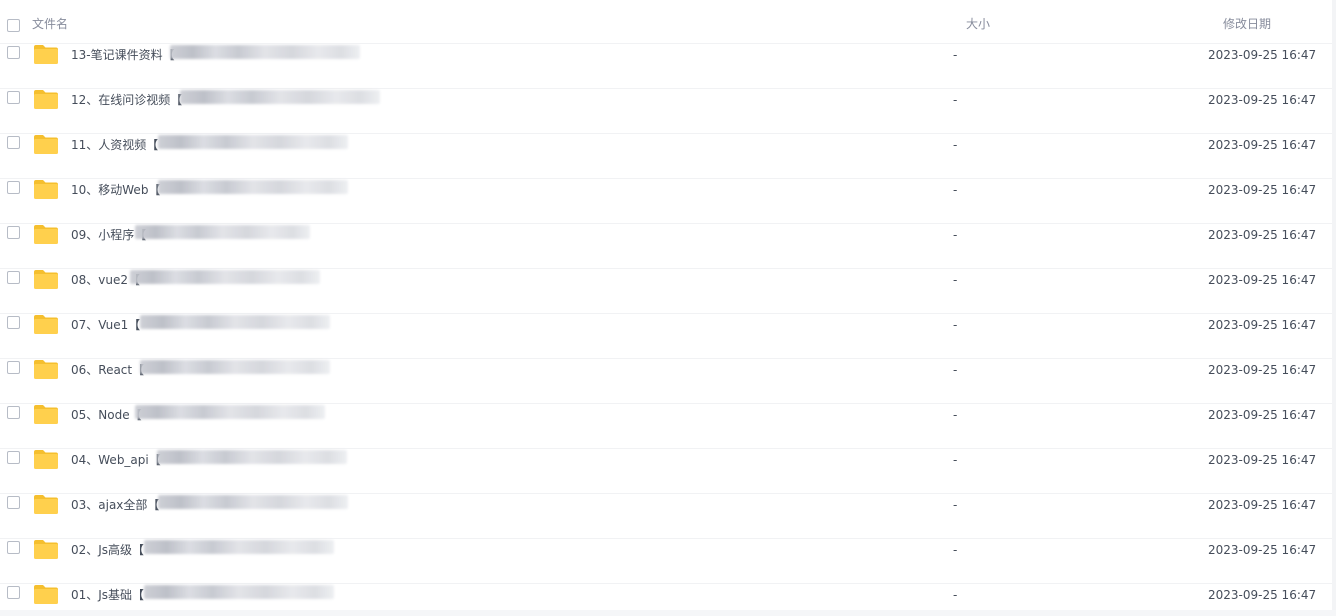 The width and height of the screenshot is (1336, 616). What do you see at coordinates (126, 100) in the screenshot?
I see `file-name: 12、在线问诊视频【` at bounding box center [126, 100].